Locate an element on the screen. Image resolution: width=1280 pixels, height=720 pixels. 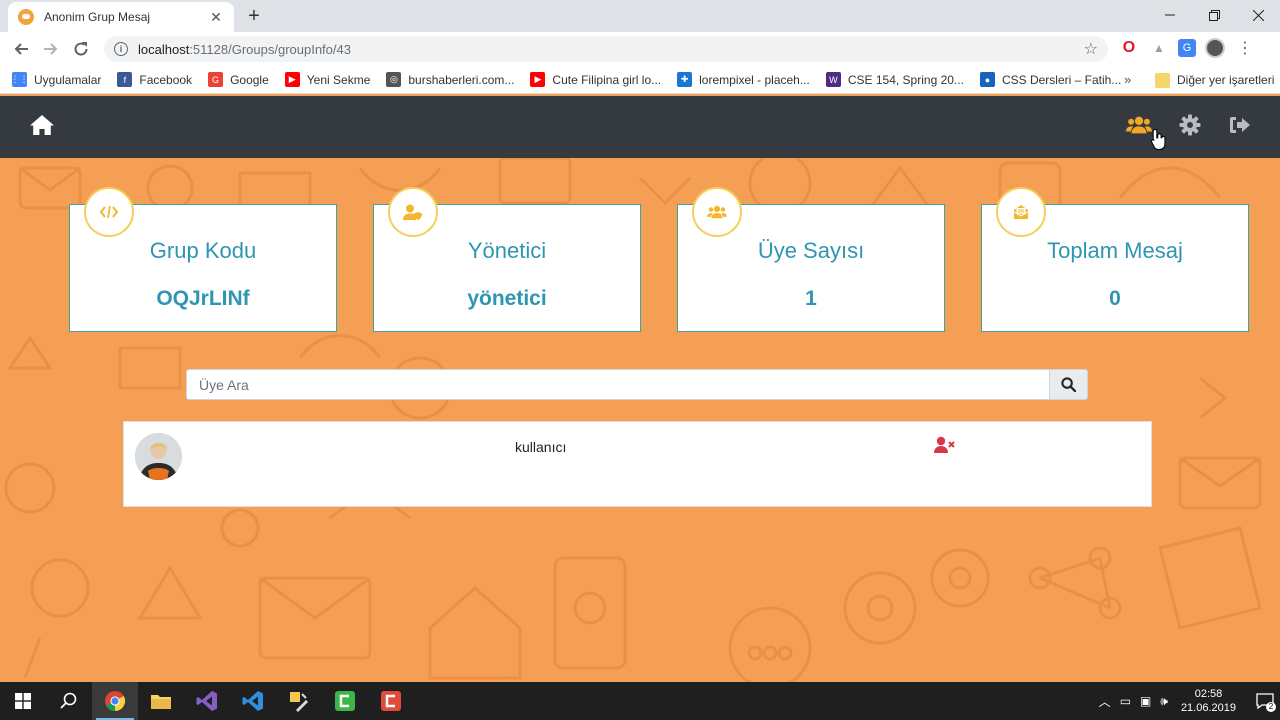
address-bar: i localhost:51128/Groups/groupInfo/43 ☆ is located at coordinates (606, 49).